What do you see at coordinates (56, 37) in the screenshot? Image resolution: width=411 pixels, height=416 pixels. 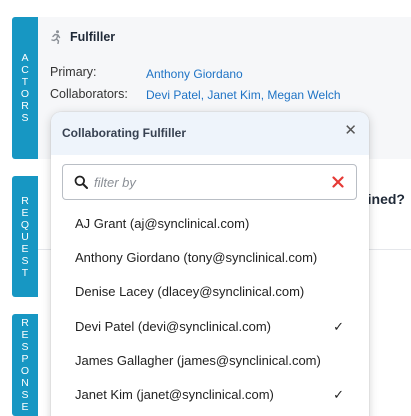 I see `running-person-icon` at bounding box center [56, 37].